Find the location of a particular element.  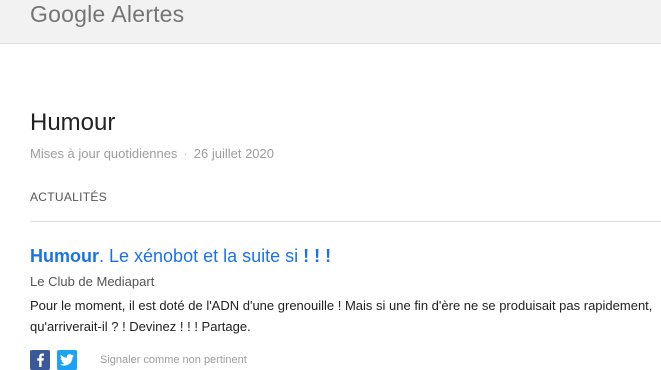

twitter-icon is located at coordinates (67, 360).